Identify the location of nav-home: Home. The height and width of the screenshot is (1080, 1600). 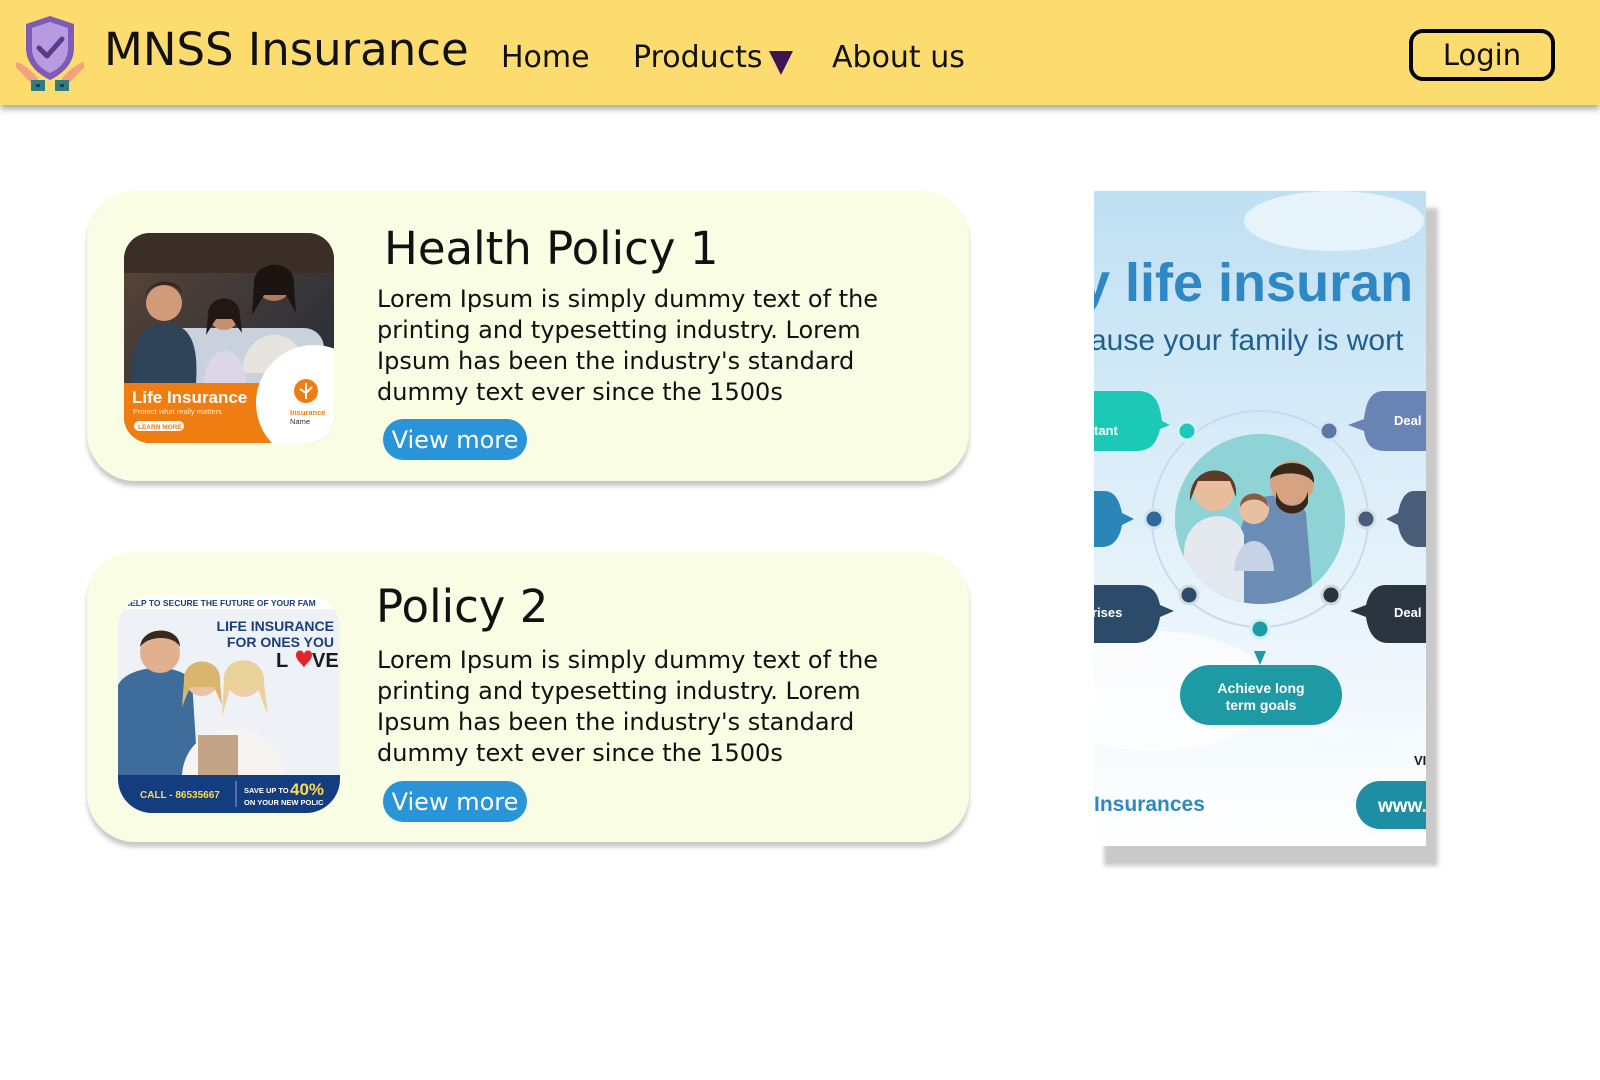
(545, 58).